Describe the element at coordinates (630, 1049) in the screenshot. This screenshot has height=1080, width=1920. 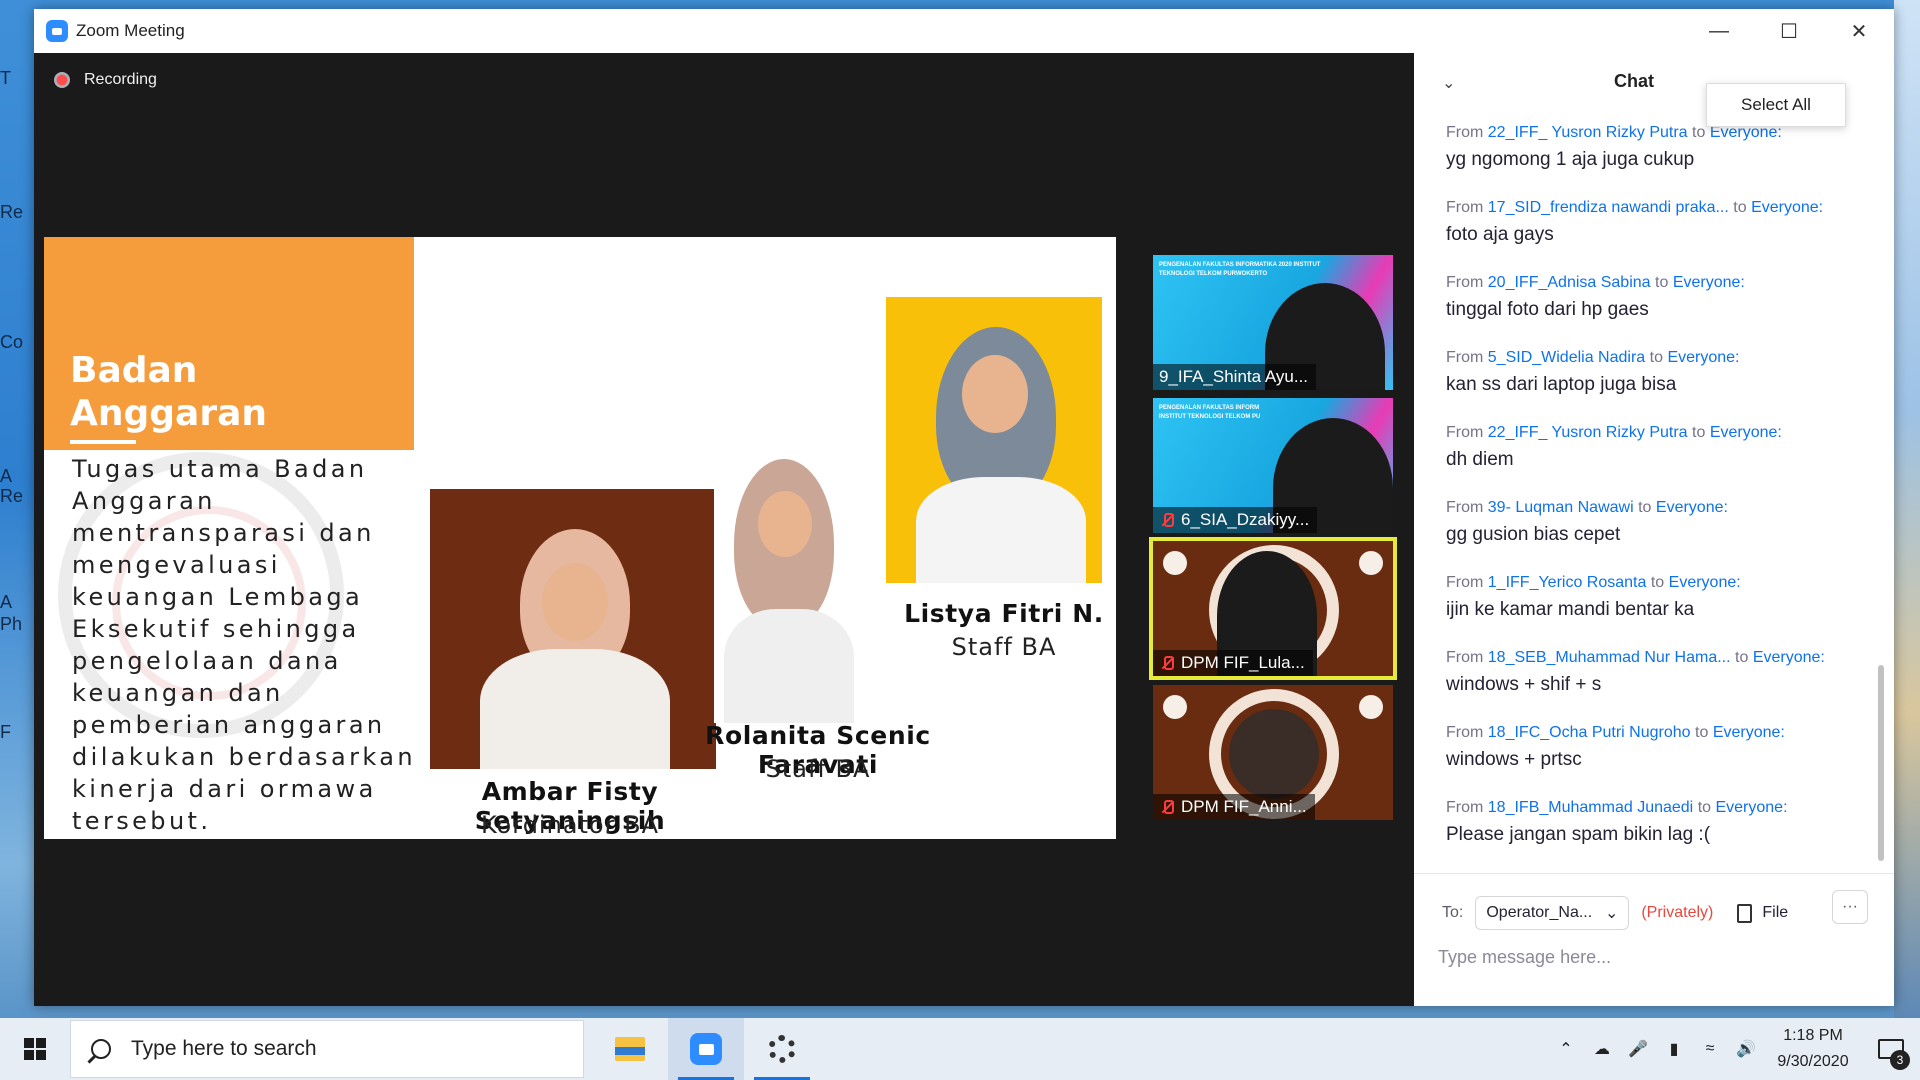
I see `file-explorer-taskbar-button` at that location.